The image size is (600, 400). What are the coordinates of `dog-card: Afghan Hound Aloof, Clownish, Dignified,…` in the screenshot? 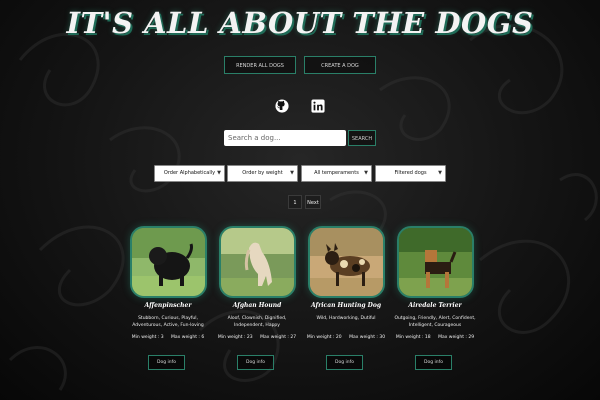 It's located at (257, 299).